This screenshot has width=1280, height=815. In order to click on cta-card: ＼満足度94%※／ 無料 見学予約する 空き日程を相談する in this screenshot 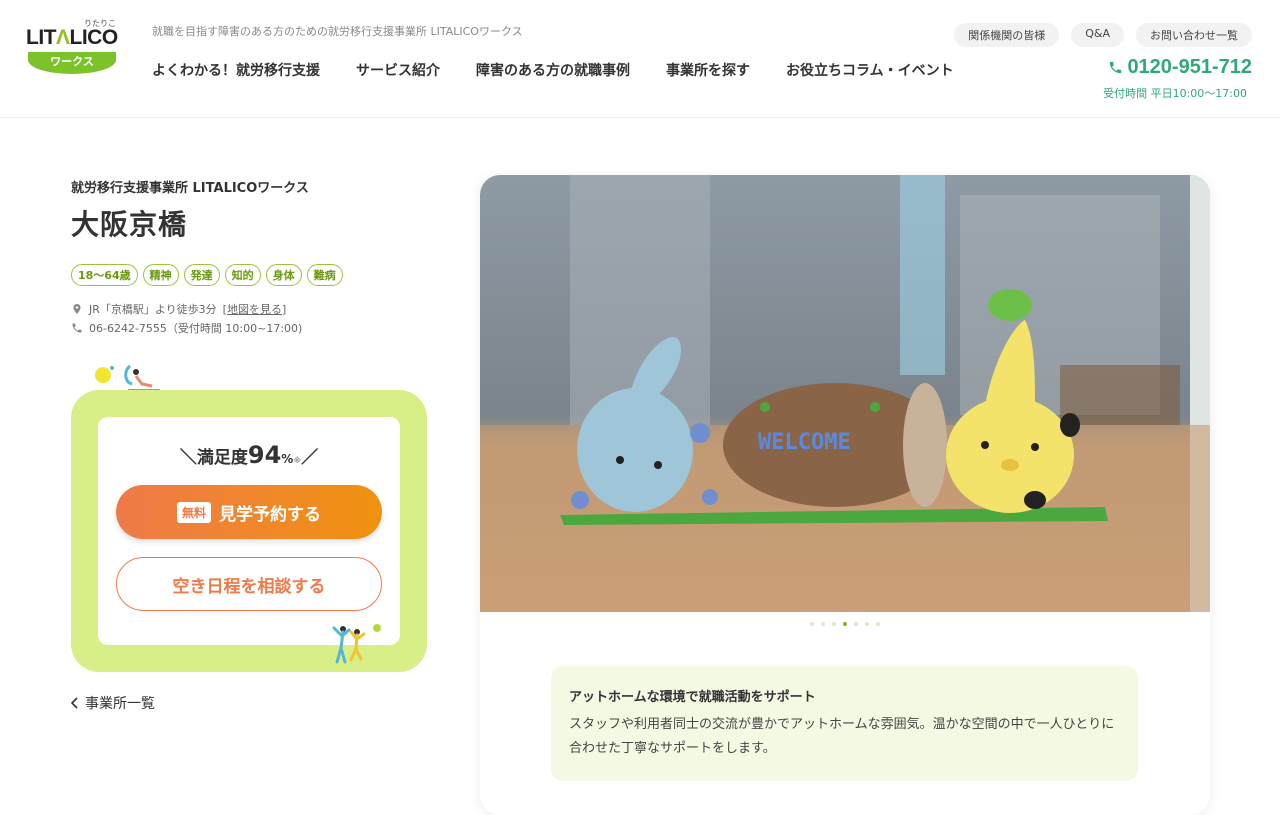, I will do `click(249, 531)`.